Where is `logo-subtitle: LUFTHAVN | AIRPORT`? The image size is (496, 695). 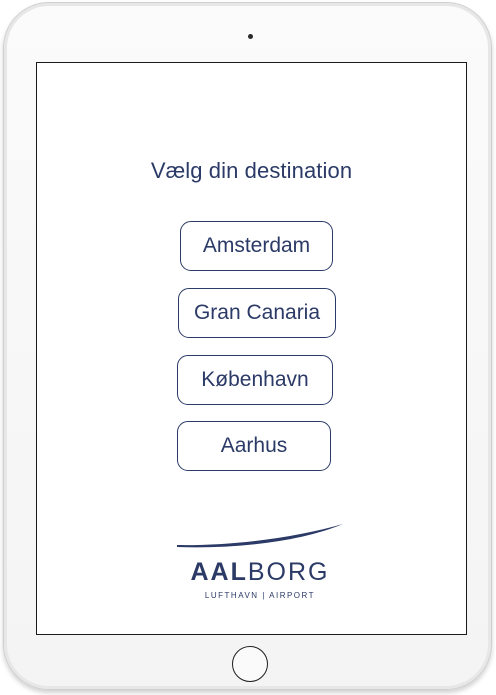
logo-subtitle: LUFTHAVN | AIRPORT is located at coordinates (260, 595).